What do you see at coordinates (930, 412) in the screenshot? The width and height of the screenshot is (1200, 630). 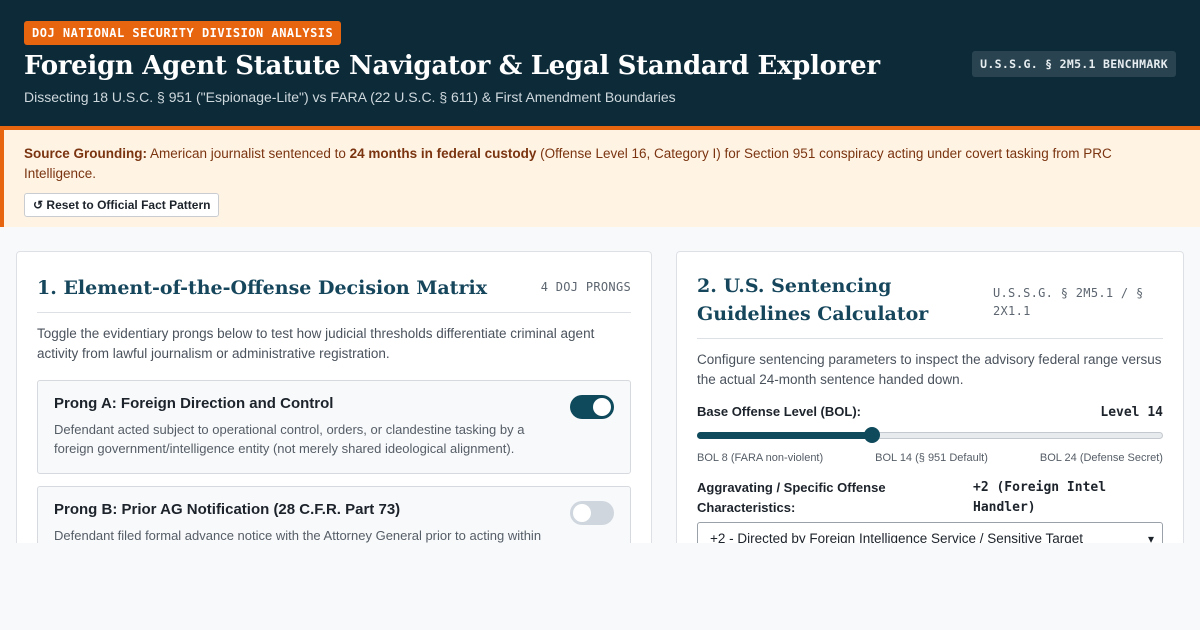 I see `bol-row: Base Offense Level (BOL): Level 14` at bounding box center [930, 412].